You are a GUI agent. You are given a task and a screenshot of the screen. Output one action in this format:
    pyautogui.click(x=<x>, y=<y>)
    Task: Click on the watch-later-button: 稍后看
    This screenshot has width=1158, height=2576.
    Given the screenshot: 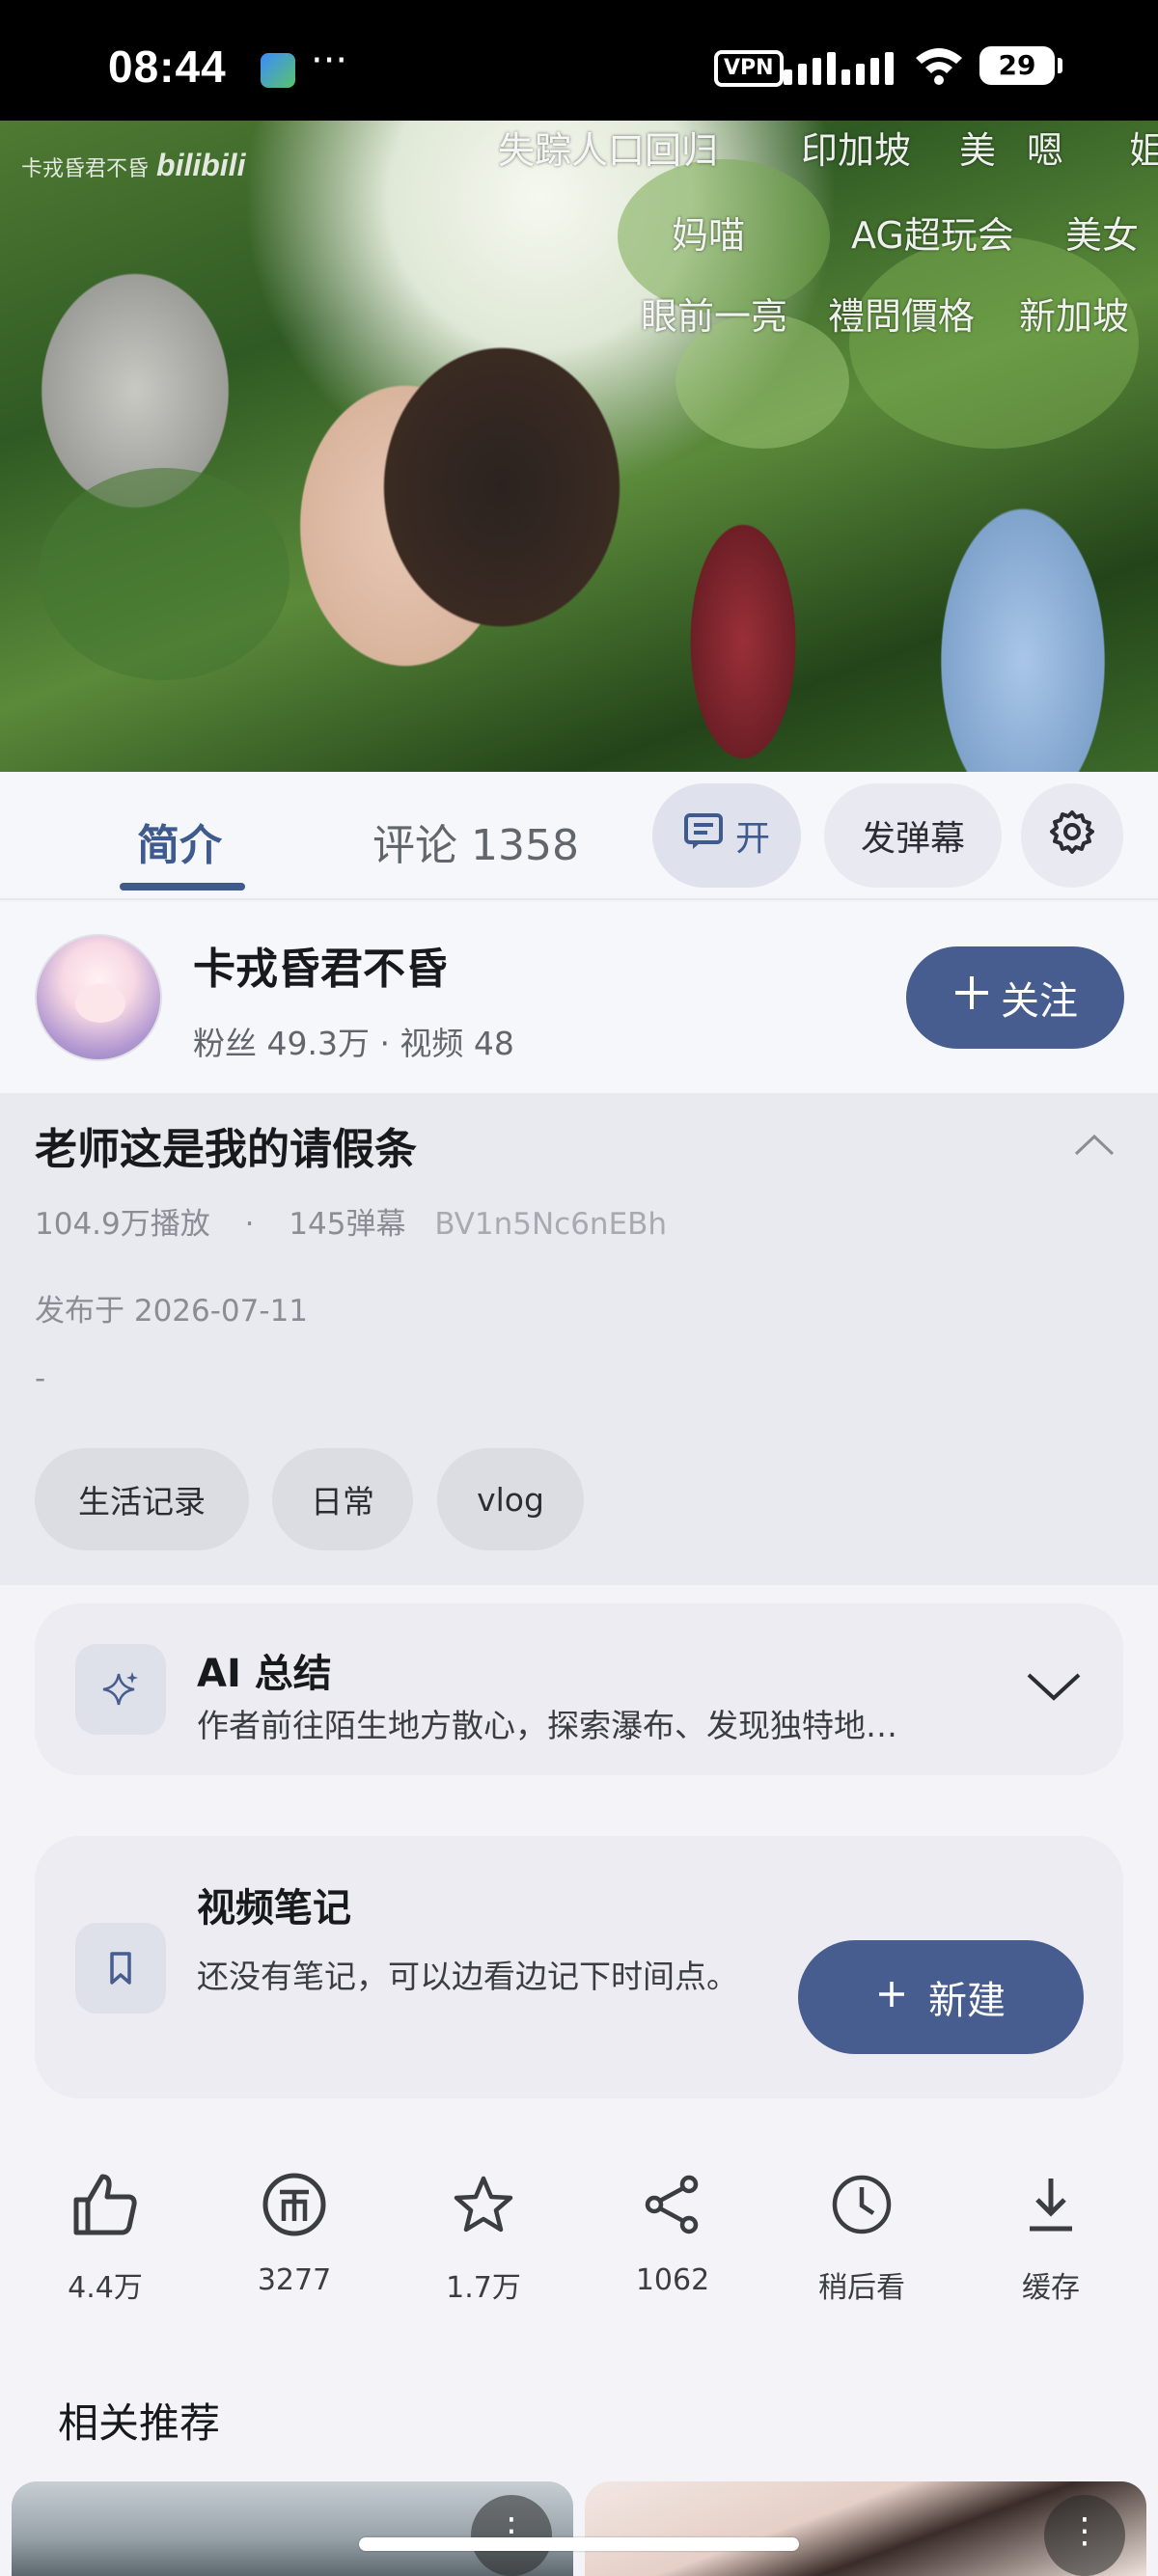 What is the action you would take?
    pyautogui.click(x=862, y=2233)
    